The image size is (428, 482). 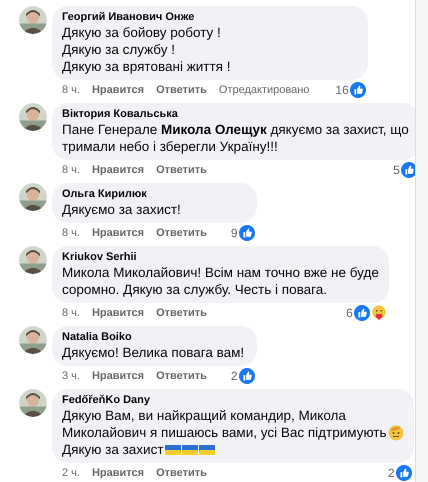 What do you see at coordinates (234, 233) in the screenshot?
I see `reaction-count: 9` at bounding box center [234, 233].